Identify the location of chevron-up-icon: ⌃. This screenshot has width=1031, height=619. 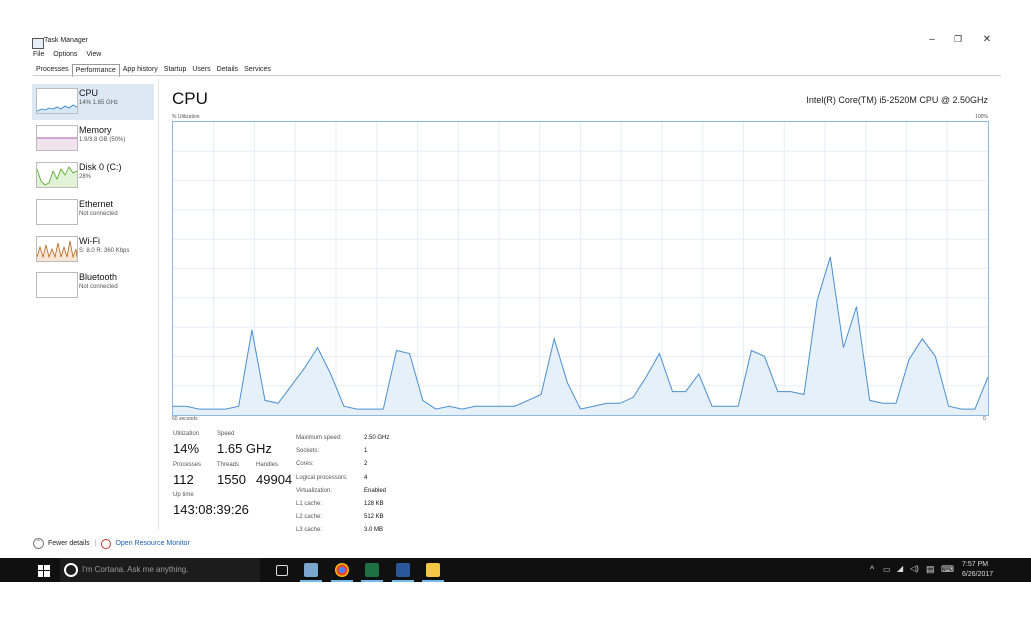
(38, 543).